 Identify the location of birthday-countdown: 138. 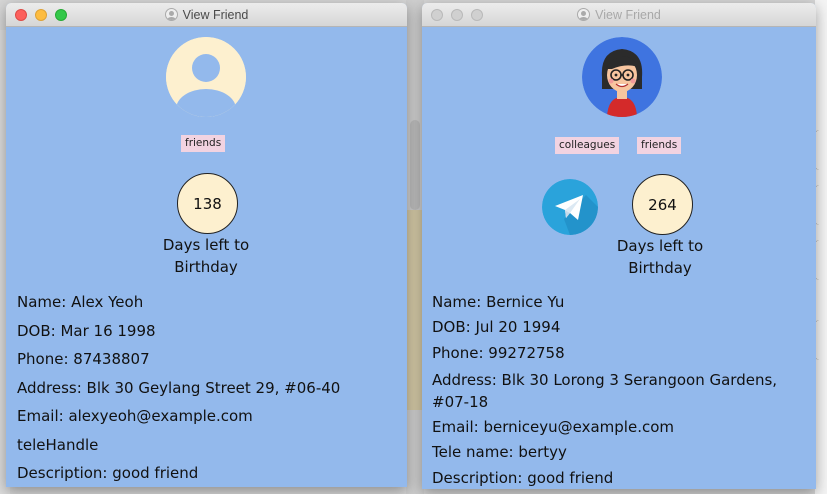
(207, 203).